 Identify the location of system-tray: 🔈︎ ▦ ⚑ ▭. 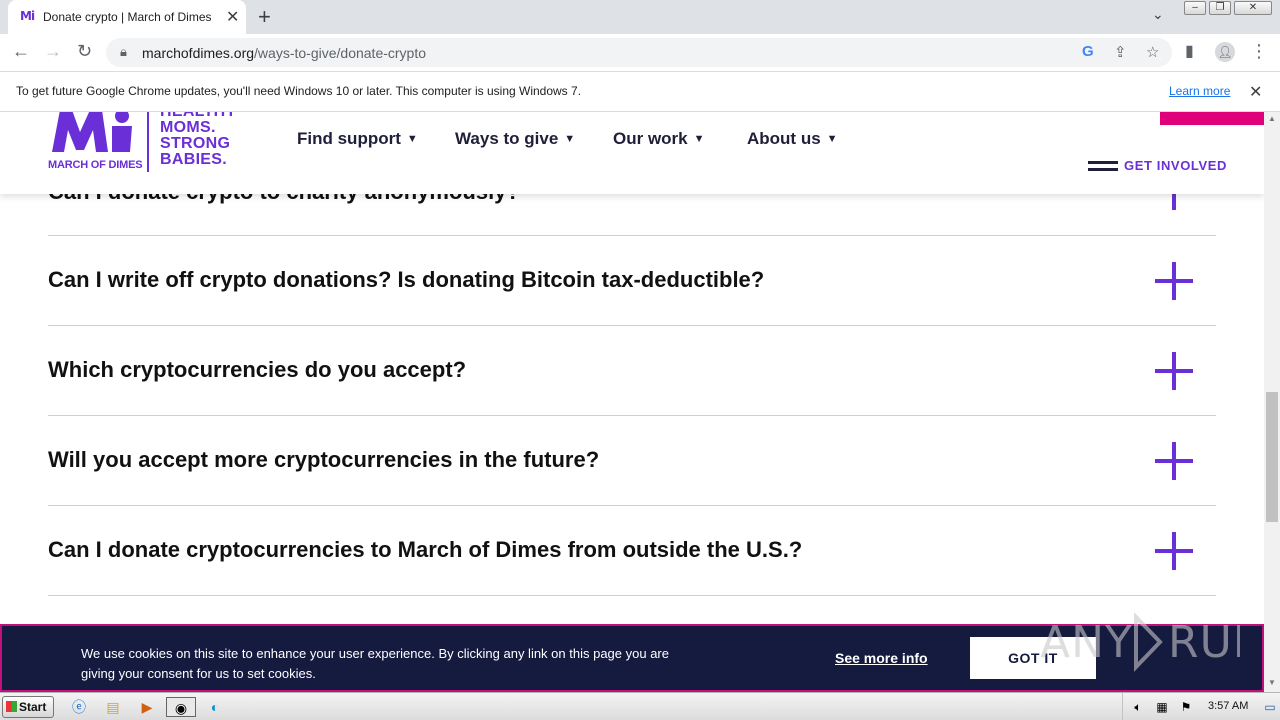
(1201, 706).